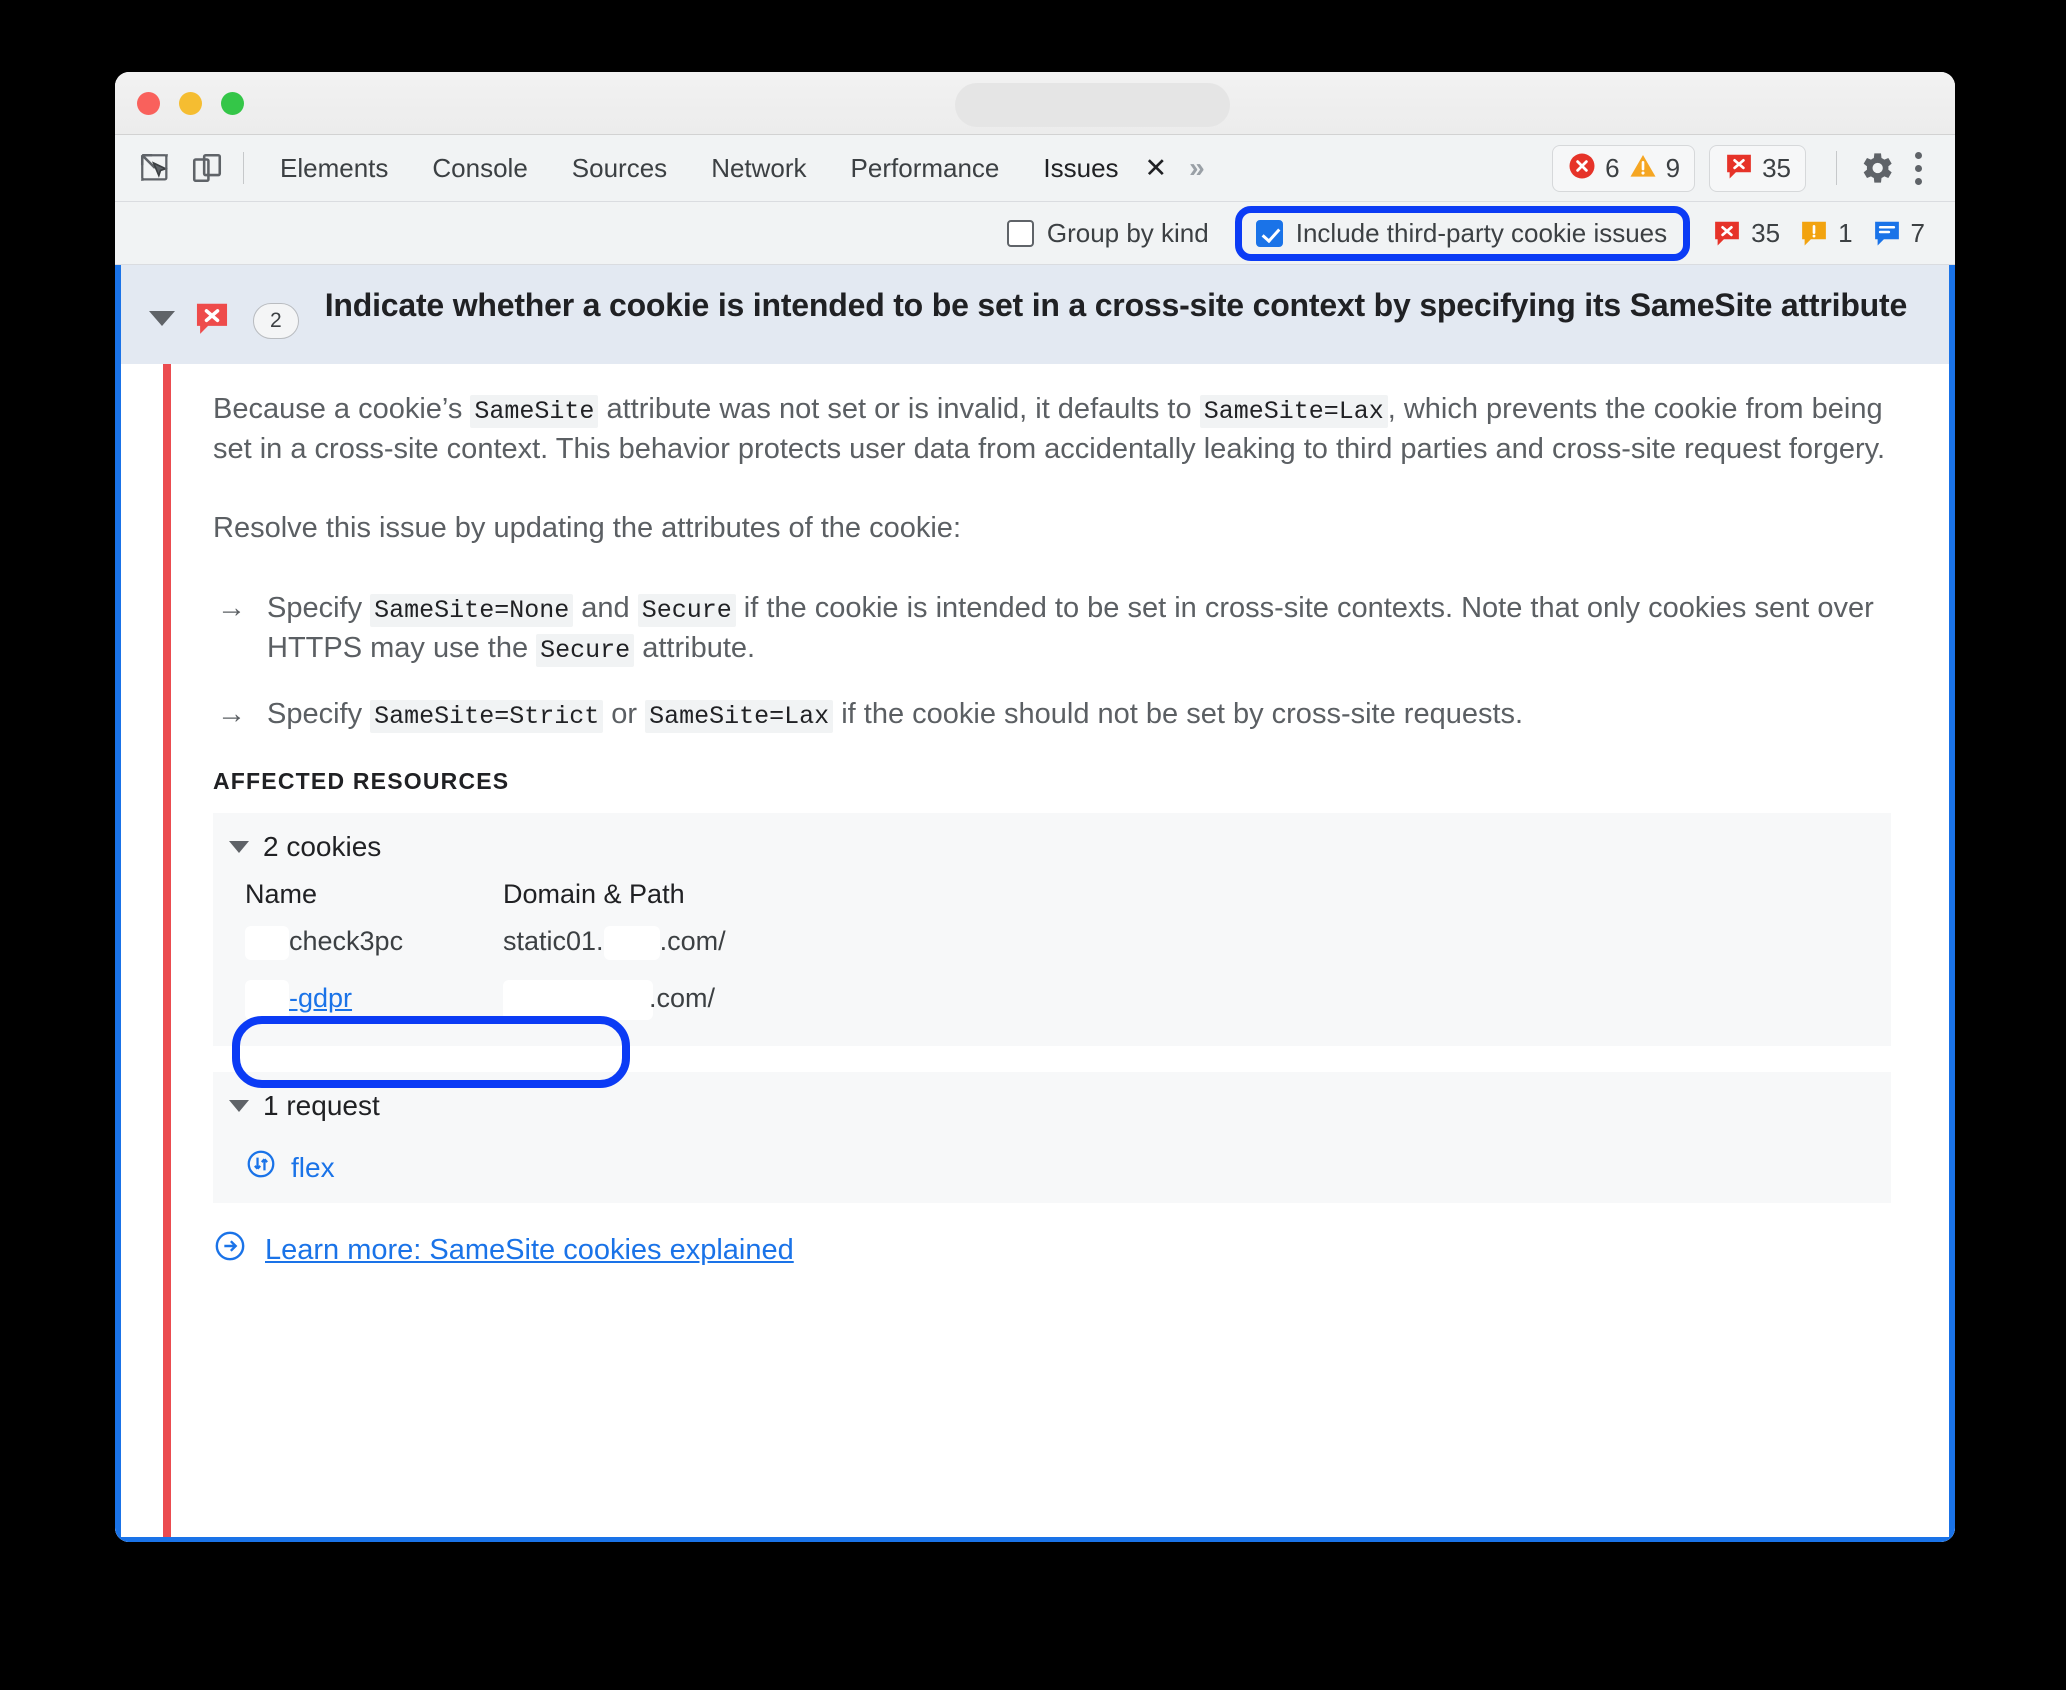 Image resolution: width=2066 pixels, height=1690 pixels. Describe the element at coordinates (212, 320) in the screenshot. I see `issue-kind-icon` at that location.